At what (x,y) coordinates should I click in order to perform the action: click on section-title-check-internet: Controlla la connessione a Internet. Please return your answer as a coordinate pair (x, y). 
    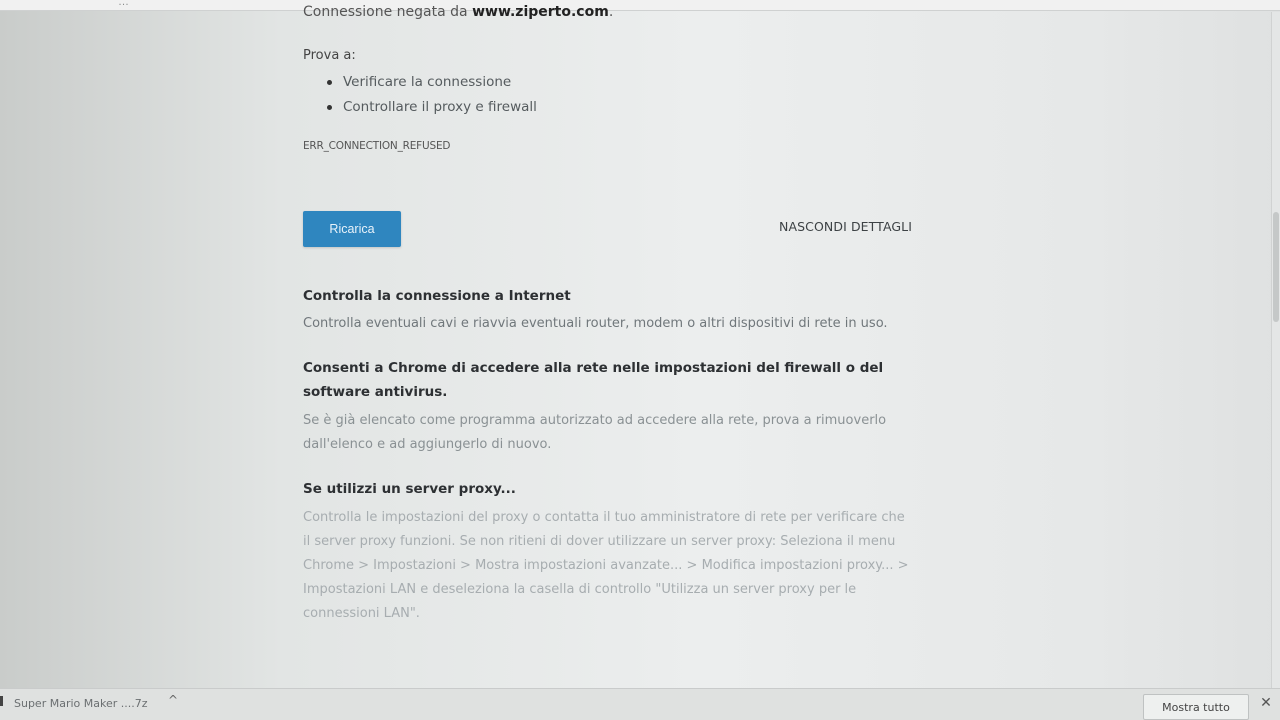
    Looking at the image, I should click on (437, 296).